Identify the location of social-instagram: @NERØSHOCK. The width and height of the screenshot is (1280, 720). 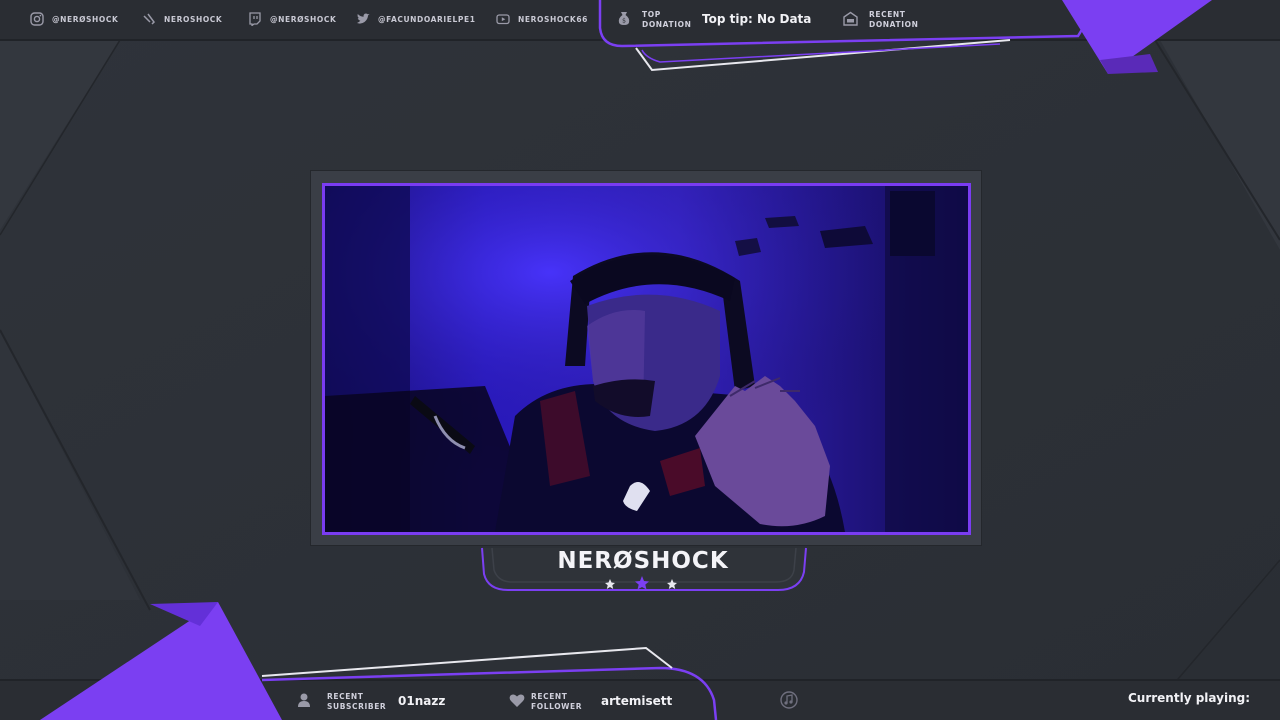
(74, 19).